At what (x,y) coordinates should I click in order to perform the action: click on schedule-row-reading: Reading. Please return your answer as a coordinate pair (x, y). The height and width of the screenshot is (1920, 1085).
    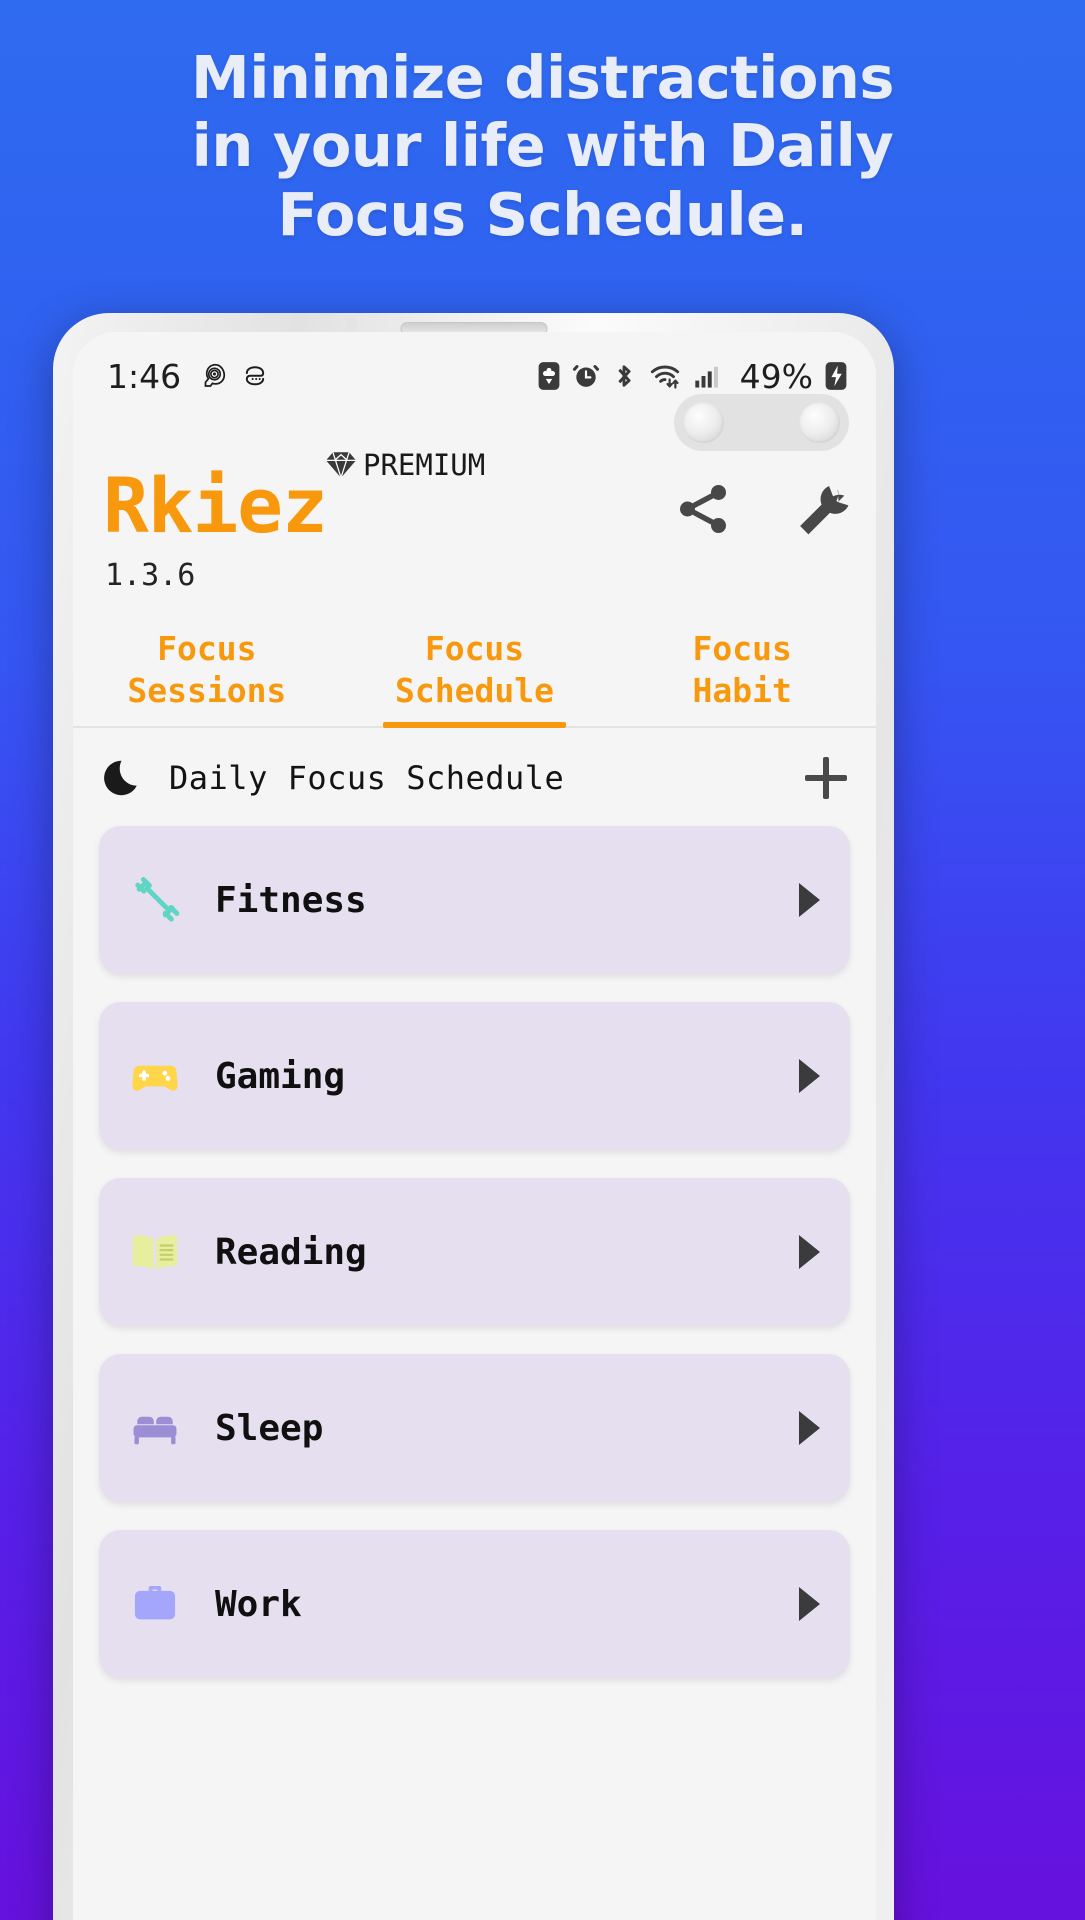
    Looking at the image, I should click on (474, 1252).